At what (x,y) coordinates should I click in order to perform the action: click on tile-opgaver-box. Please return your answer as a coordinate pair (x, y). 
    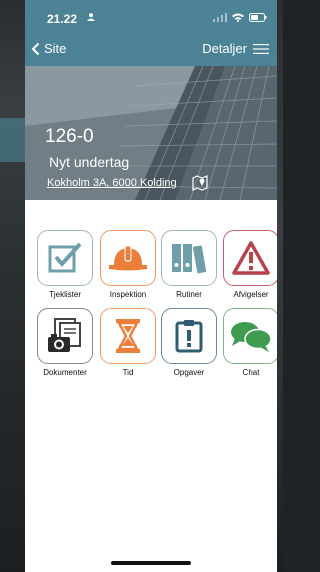
    Looking at the image, I should click on (189, 336).